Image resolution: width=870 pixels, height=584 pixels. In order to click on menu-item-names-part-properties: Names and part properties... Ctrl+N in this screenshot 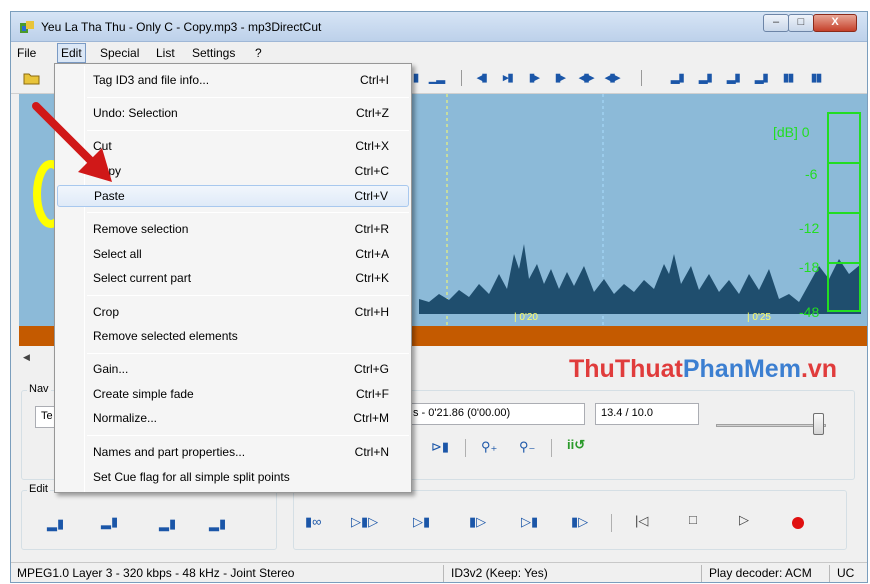, I will do `click(233, 453)`.